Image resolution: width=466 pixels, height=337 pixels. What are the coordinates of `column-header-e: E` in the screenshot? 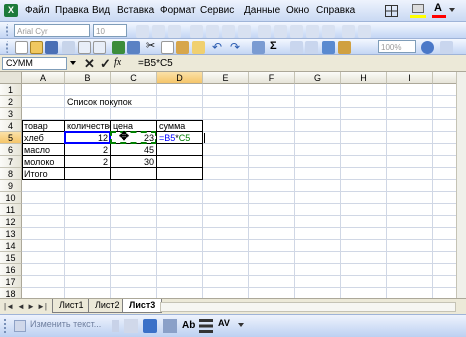 It's located at (226, 78).